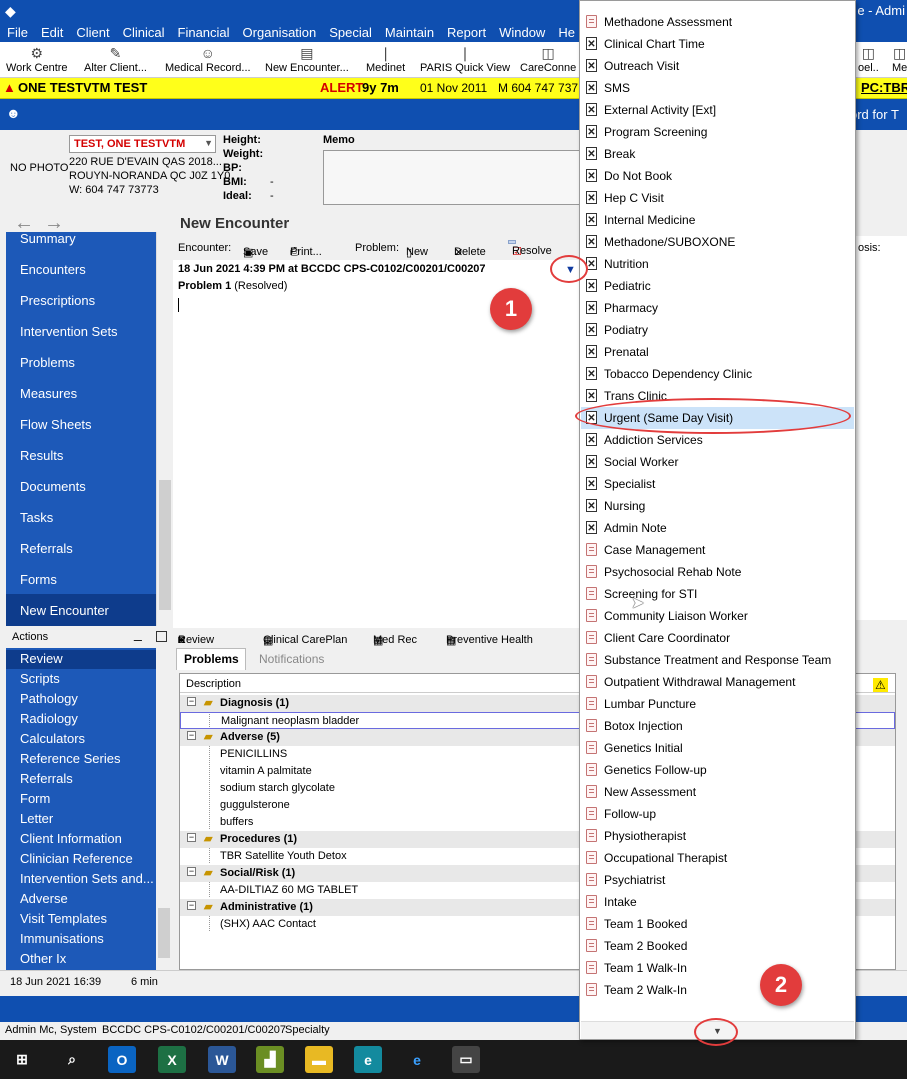 This screenshot has width=907, height=1079. I want to click on action-pathology: Pathology, so click(49, 698).